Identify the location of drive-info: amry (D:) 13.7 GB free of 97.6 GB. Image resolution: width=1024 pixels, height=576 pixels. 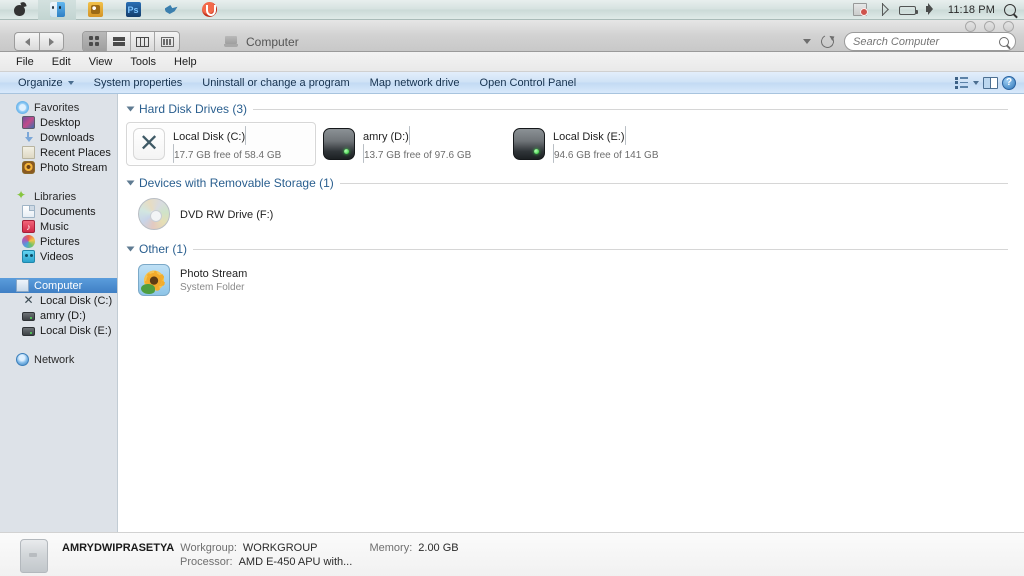
(431, 144).